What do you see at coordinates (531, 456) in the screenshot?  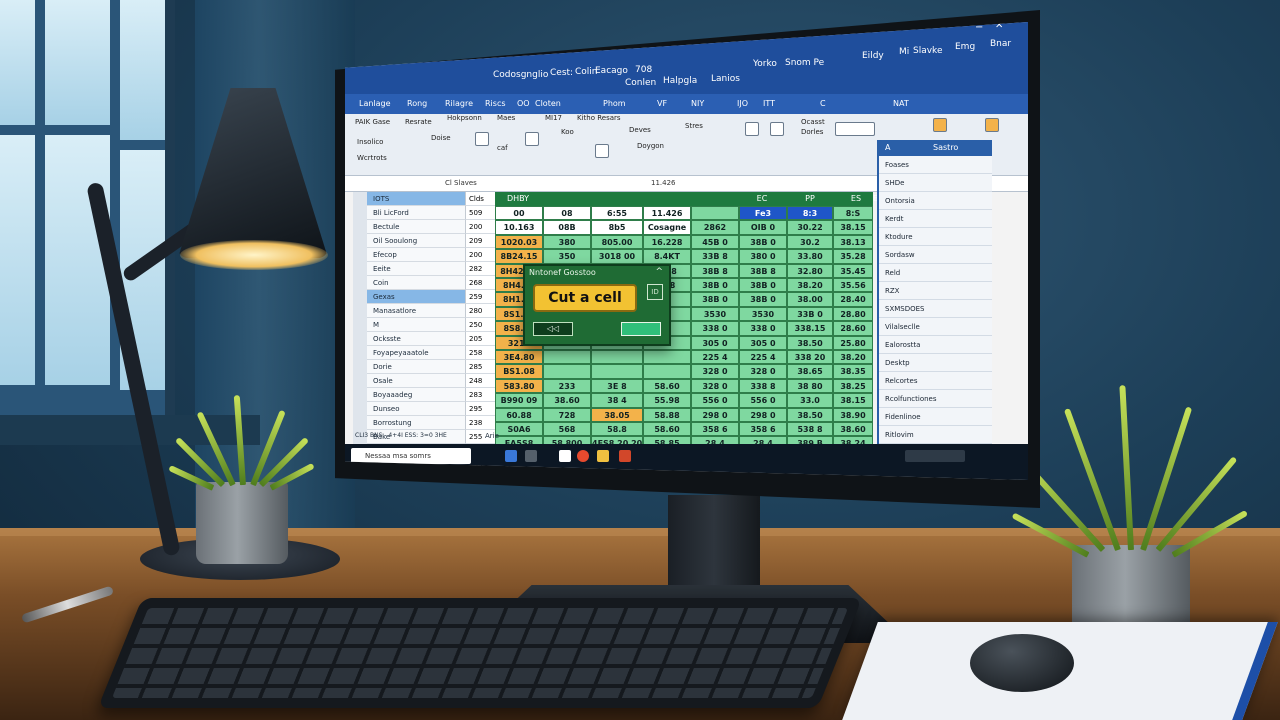 I see `taskview-icon` at bounding box center [531, 456].